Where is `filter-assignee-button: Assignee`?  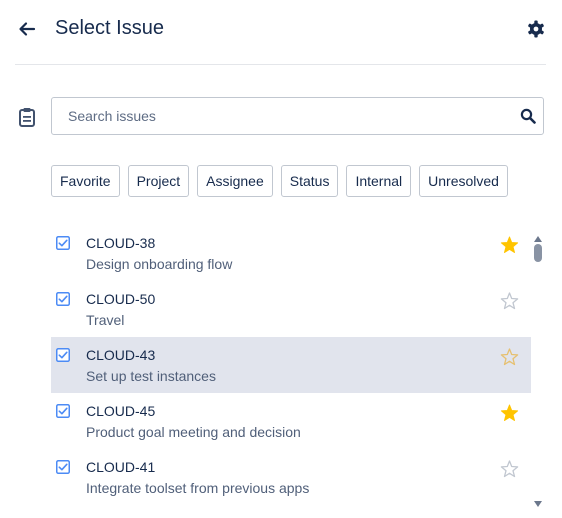 filter-assignee-button: Assignee is located at coordinates (235, 181).